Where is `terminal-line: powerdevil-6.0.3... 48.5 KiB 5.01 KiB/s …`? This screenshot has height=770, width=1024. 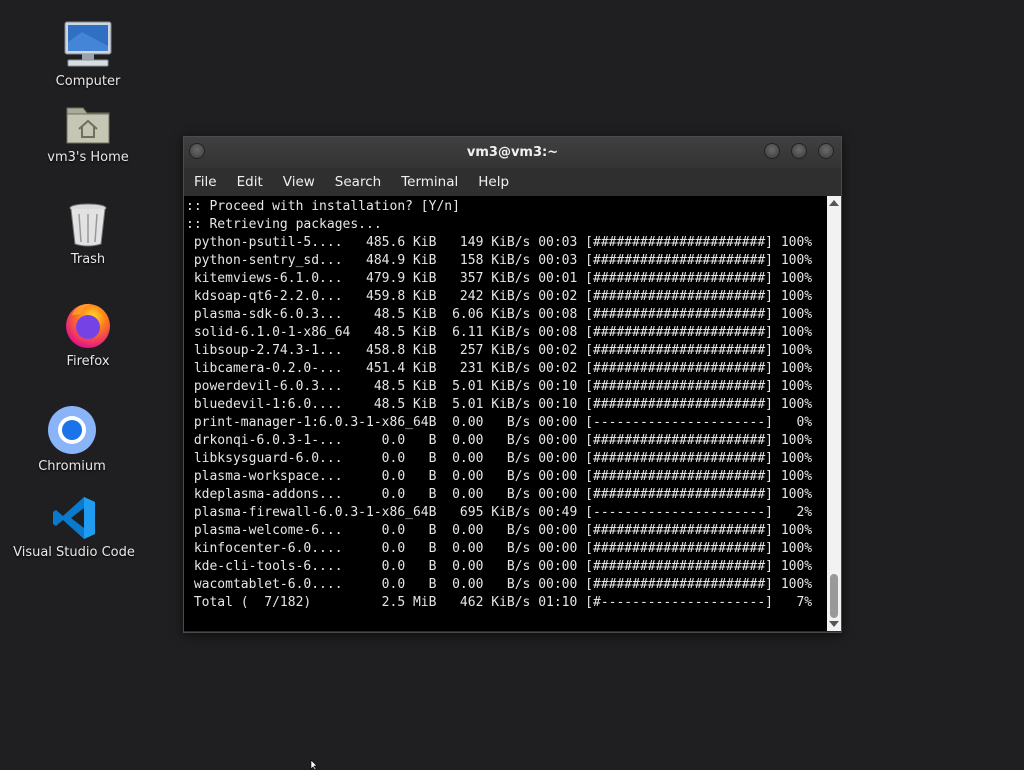 terminal-line: powerdevil-6.0.3... 48.5 KiB 5.01 KiB/s … is located at coordinates (499, 386).